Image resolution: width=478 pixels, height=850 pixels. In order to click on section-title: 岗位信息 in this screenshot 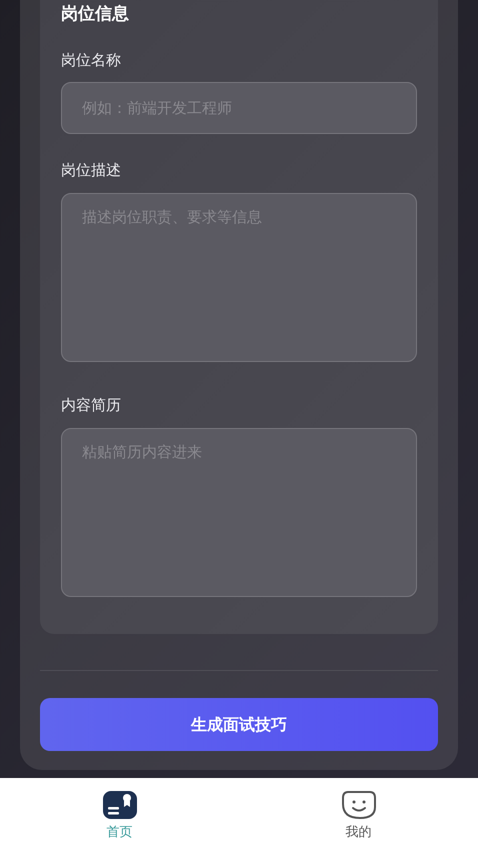, I will do `click(95, 14)`.